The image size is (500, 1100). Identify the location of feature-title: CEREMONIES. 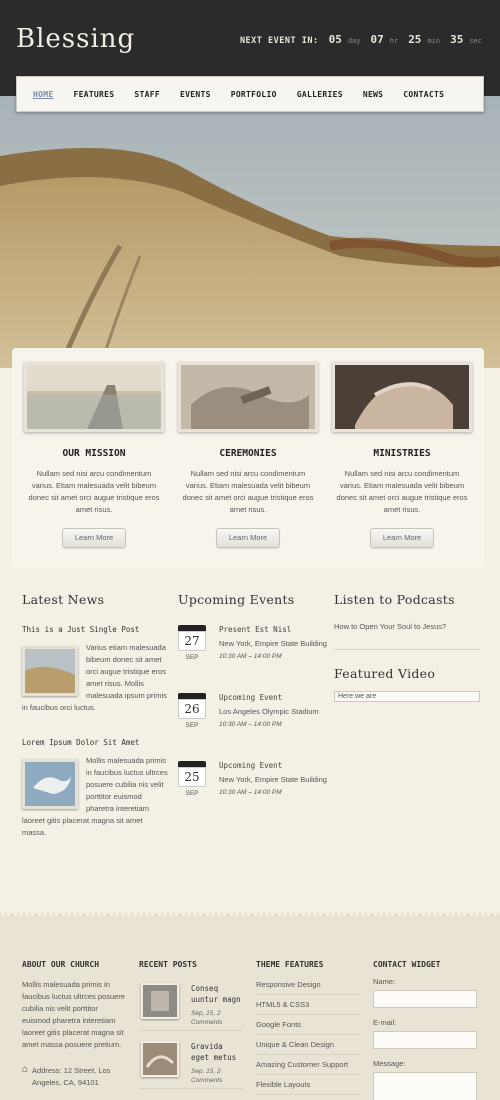
(248, 453).